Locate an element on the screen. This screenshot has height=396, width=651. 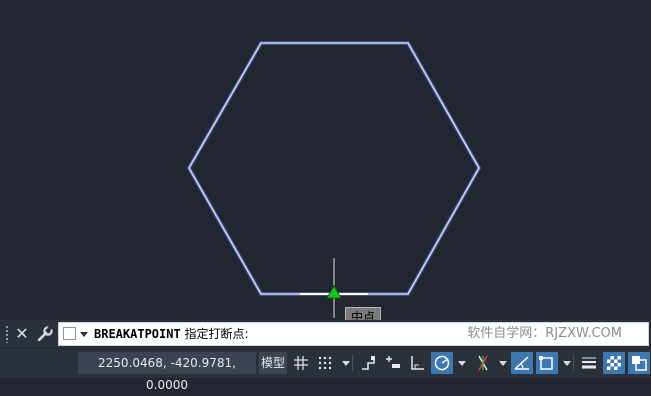
grip-handle-icon is located at coordinates (7, 334).